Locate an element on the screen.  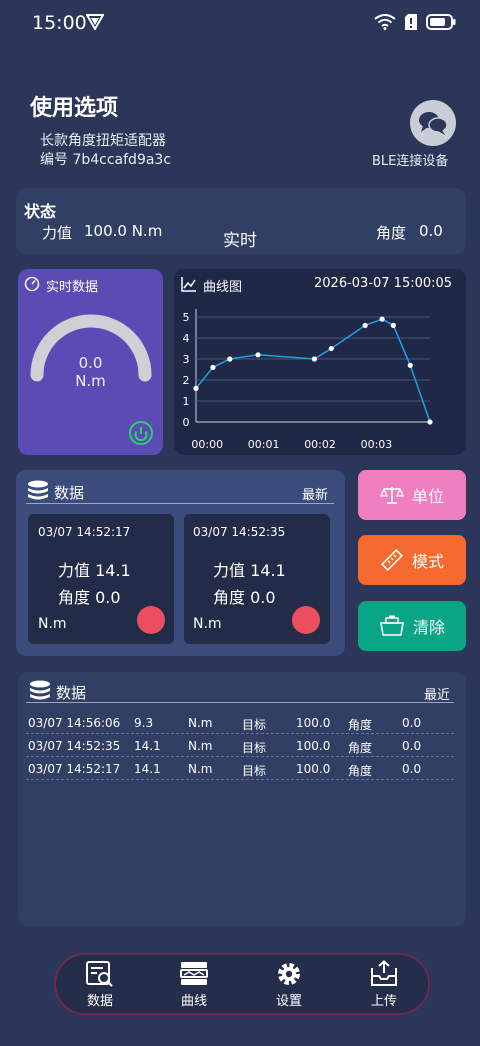
mode-button-label: 模式 is located at coordinates (427, 561).